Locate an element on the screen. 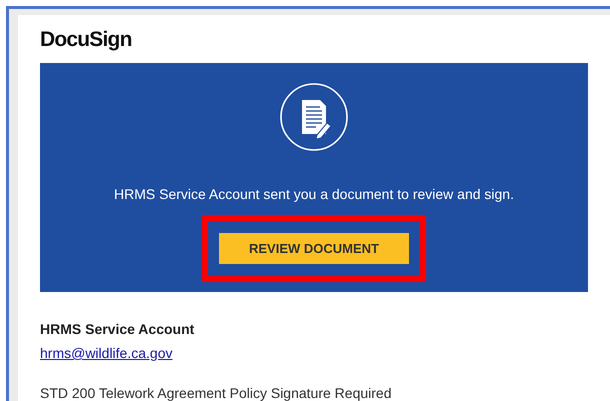 This screenshot has height=401, width=610. sender-email-link: hrms@wildlife.ca.gov is located at coordinates (106, 353).